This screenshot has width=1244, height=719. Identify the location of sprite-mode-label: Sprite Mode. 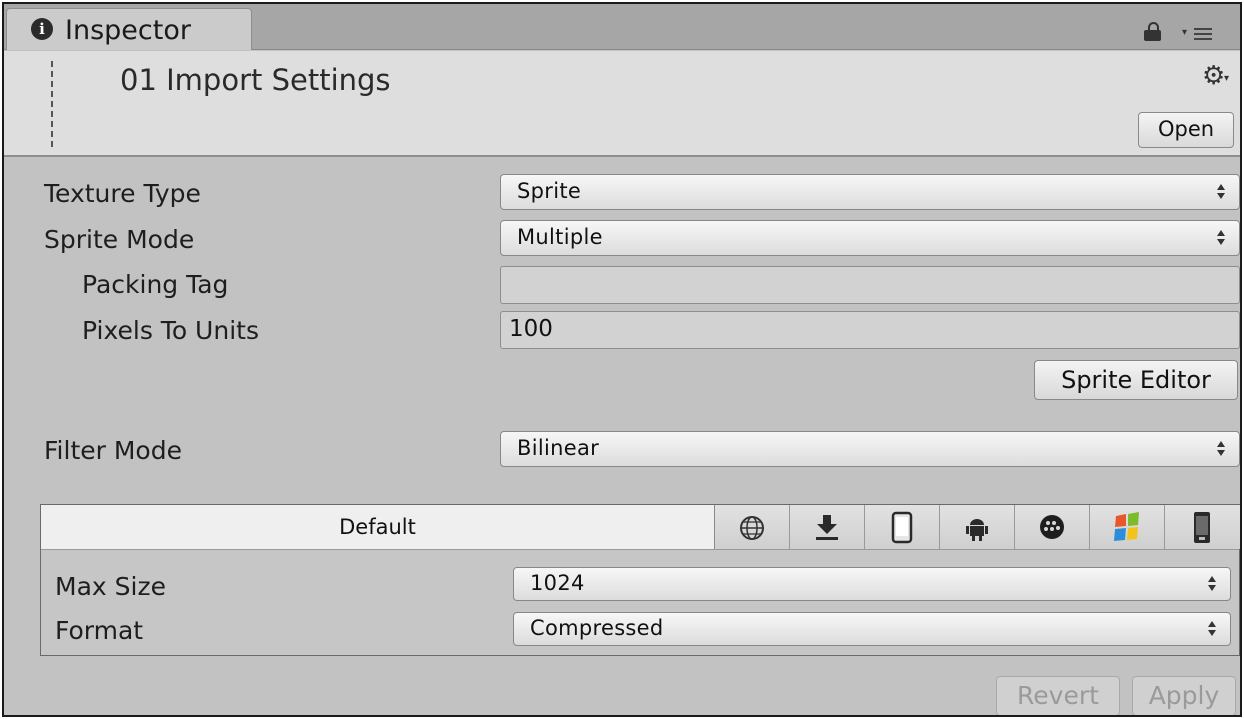
(119, 239).